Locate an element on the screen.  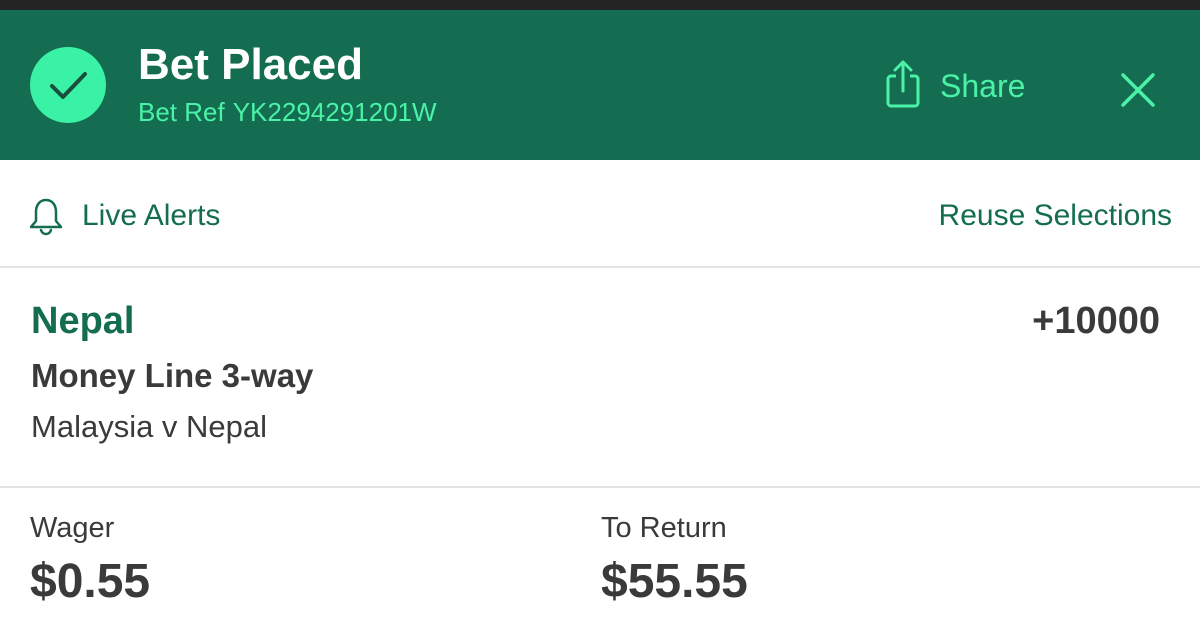
selection-event: Malaysia v Nepal is located at coordinates (149, 426).